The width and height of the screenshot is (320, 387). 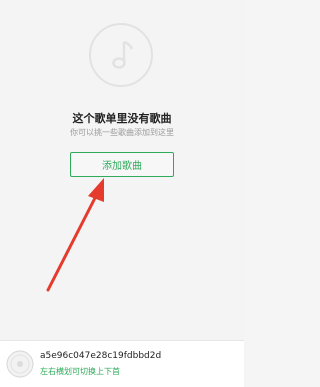 What do you see at coordinates (80, 371) in the screenshot?
I see `swipe-hint: 左右横划可切换上下首` at bounding box center [80, 371].